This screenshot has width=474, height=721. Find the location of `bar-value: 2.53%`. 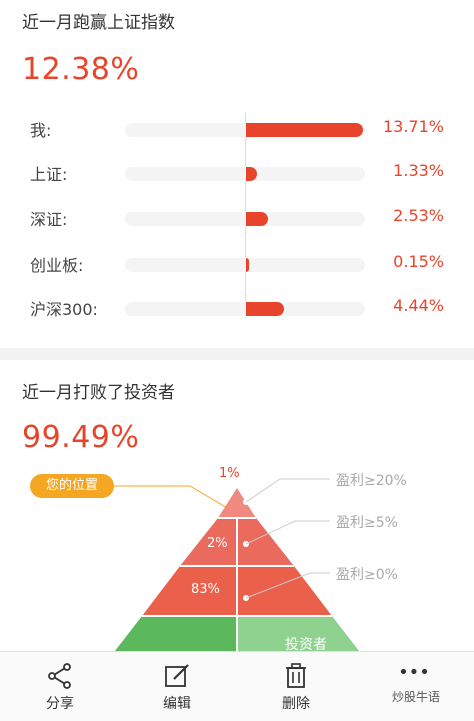

bar-value: 2.53% is located at coordinates (418, 215).